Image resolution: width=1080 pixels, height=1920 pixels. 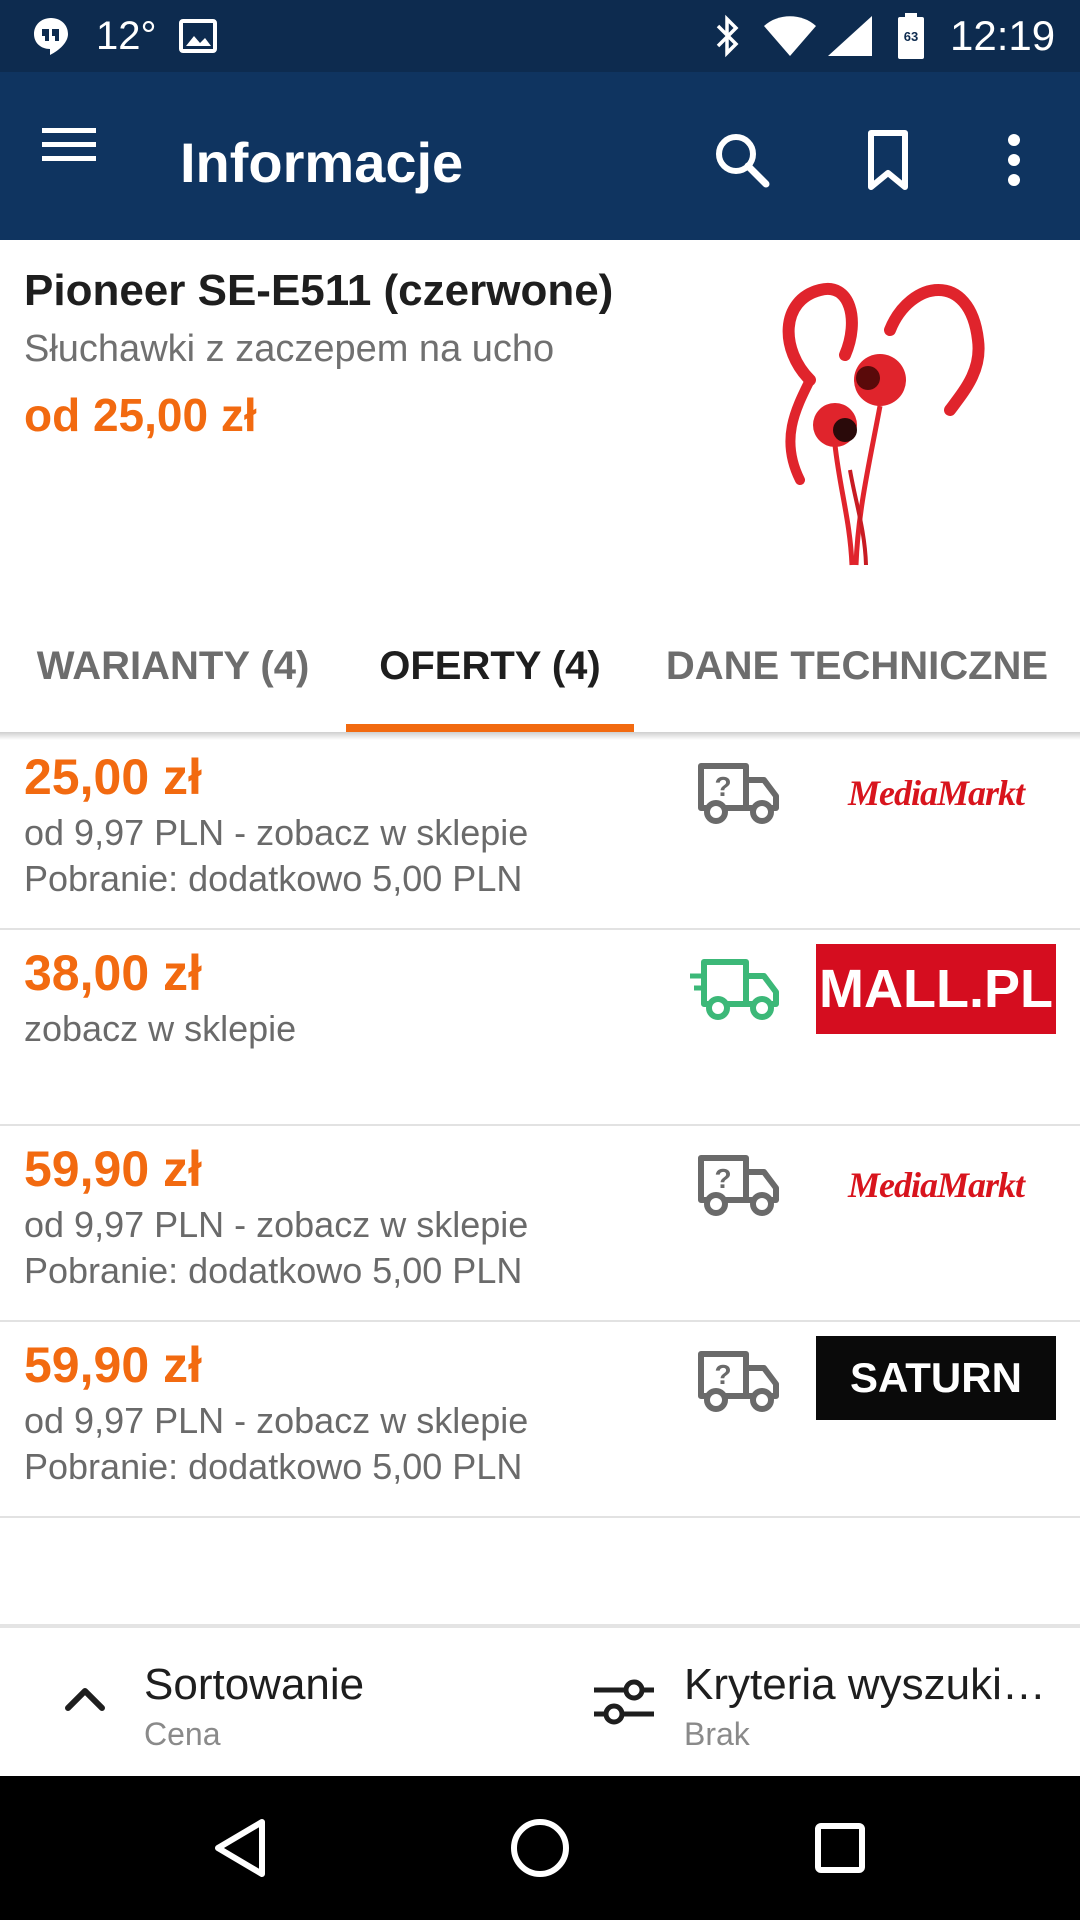 I want to click on active-tab-indicator, so click(x=490, y=728).